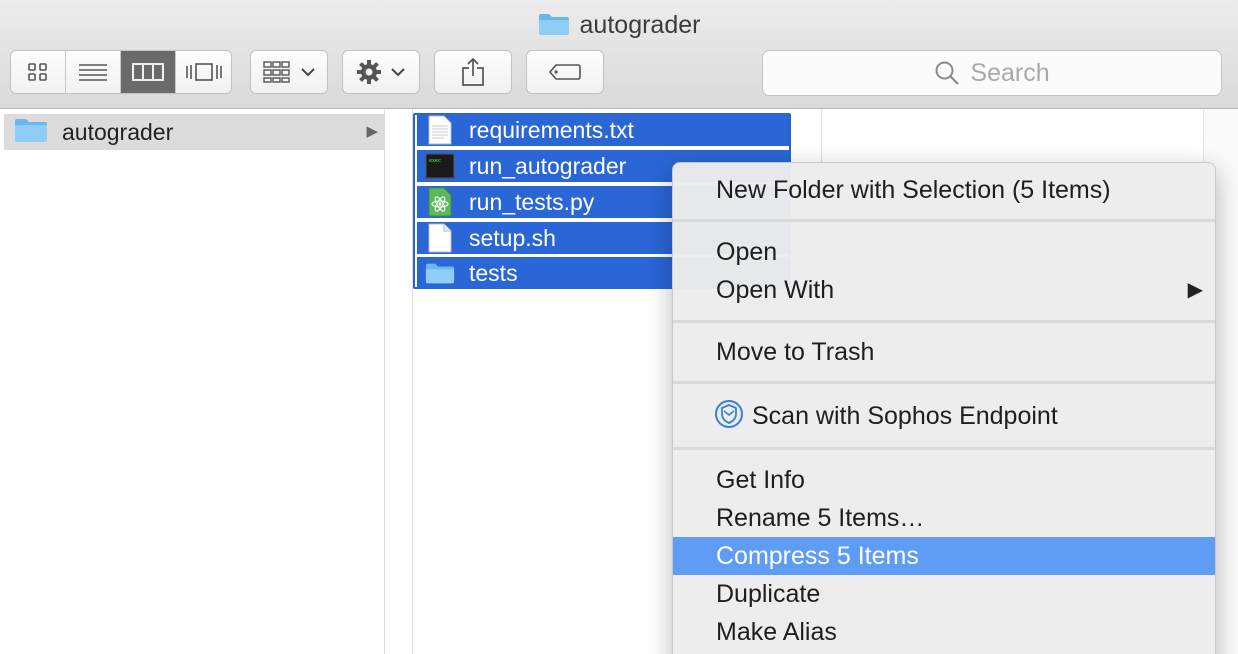 The width and height of the screenshot is (1238, 654). What do you see at coordinates (944, 594) in the screenshot?
I see `menu-item-duplicate: Duplicate` at bounding box center [944, 594].